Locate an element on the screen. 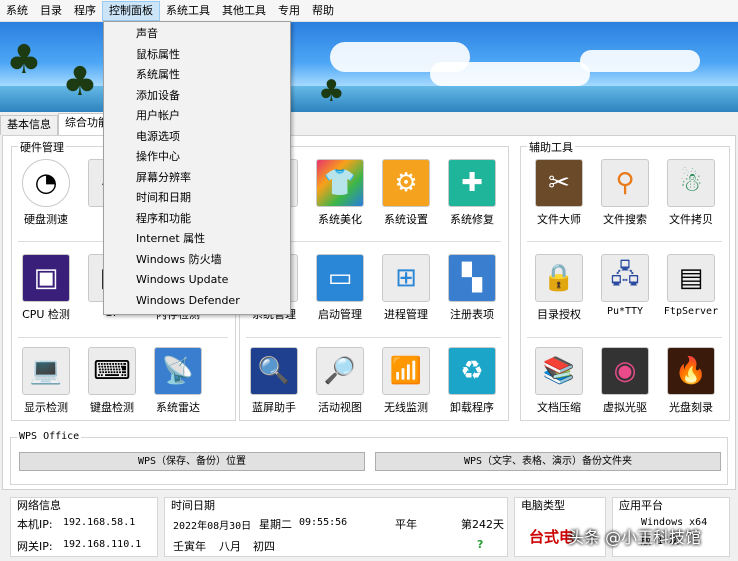 This screenshot has width=738, height=561. help-question-mark: ? is located at coordinates (480, 544).